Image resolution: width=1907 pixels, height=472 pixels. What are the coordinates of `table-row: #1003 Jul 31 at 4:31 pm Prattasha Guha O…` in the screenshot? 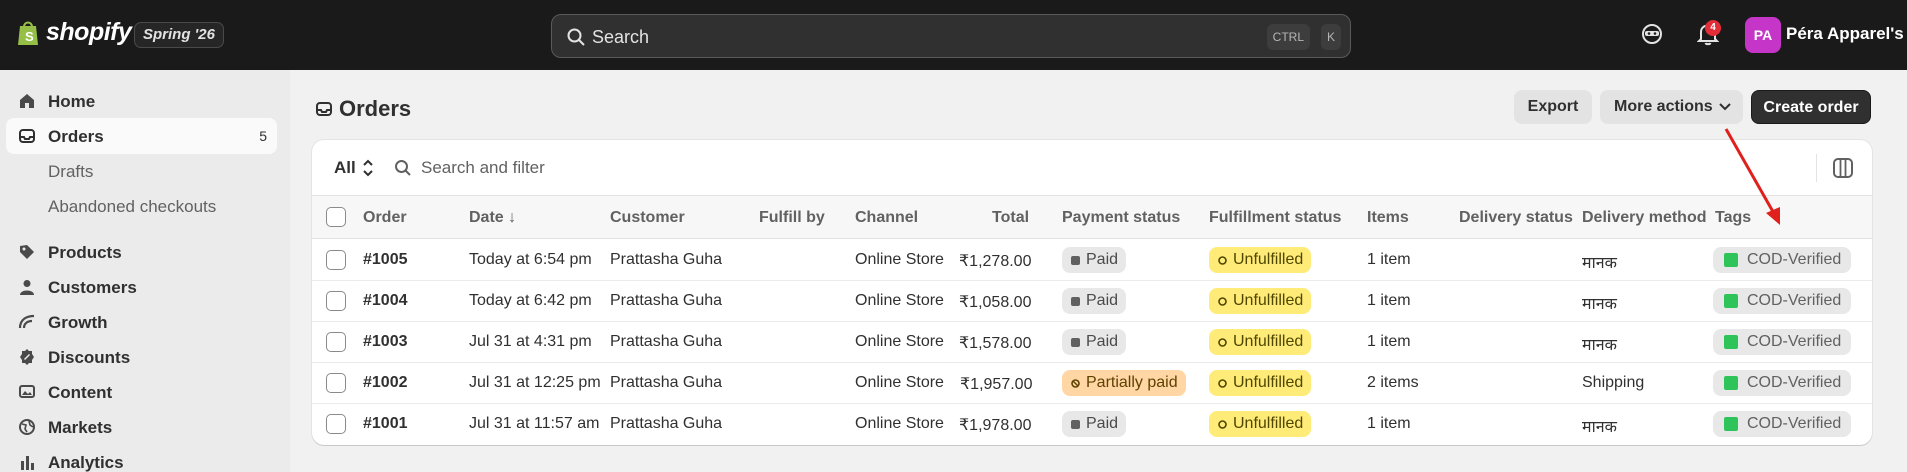 It's located at (1092, 342).